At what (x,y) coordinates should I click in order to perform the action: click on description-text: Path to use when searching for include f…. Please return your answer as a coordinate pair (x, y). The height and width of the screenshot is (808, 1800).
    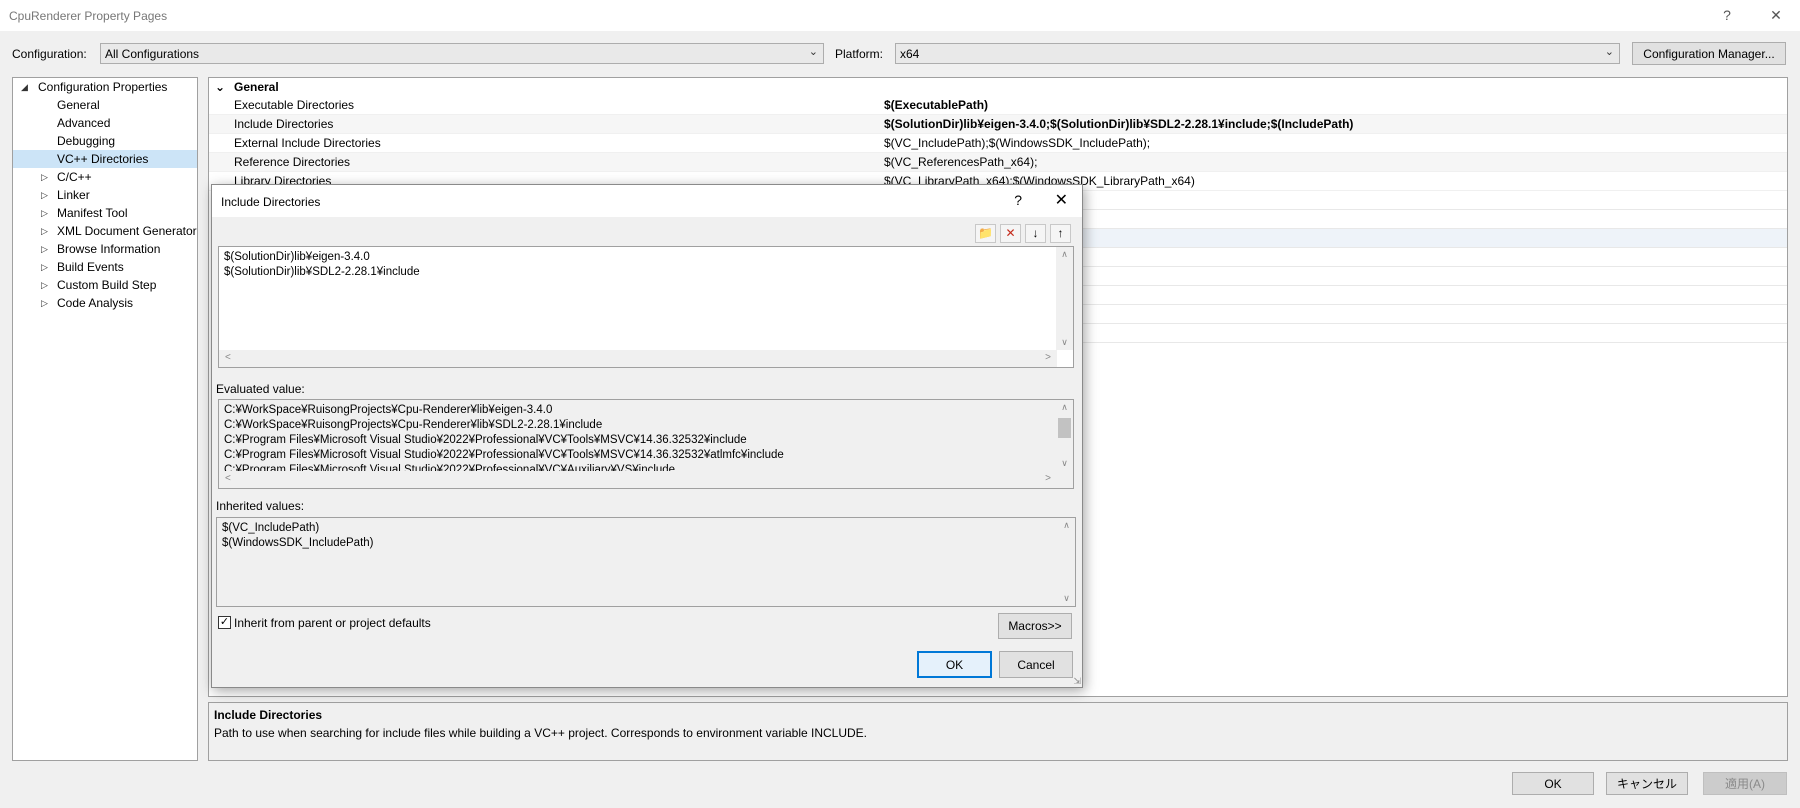
    Looking at the image, I should click on (541, 733).